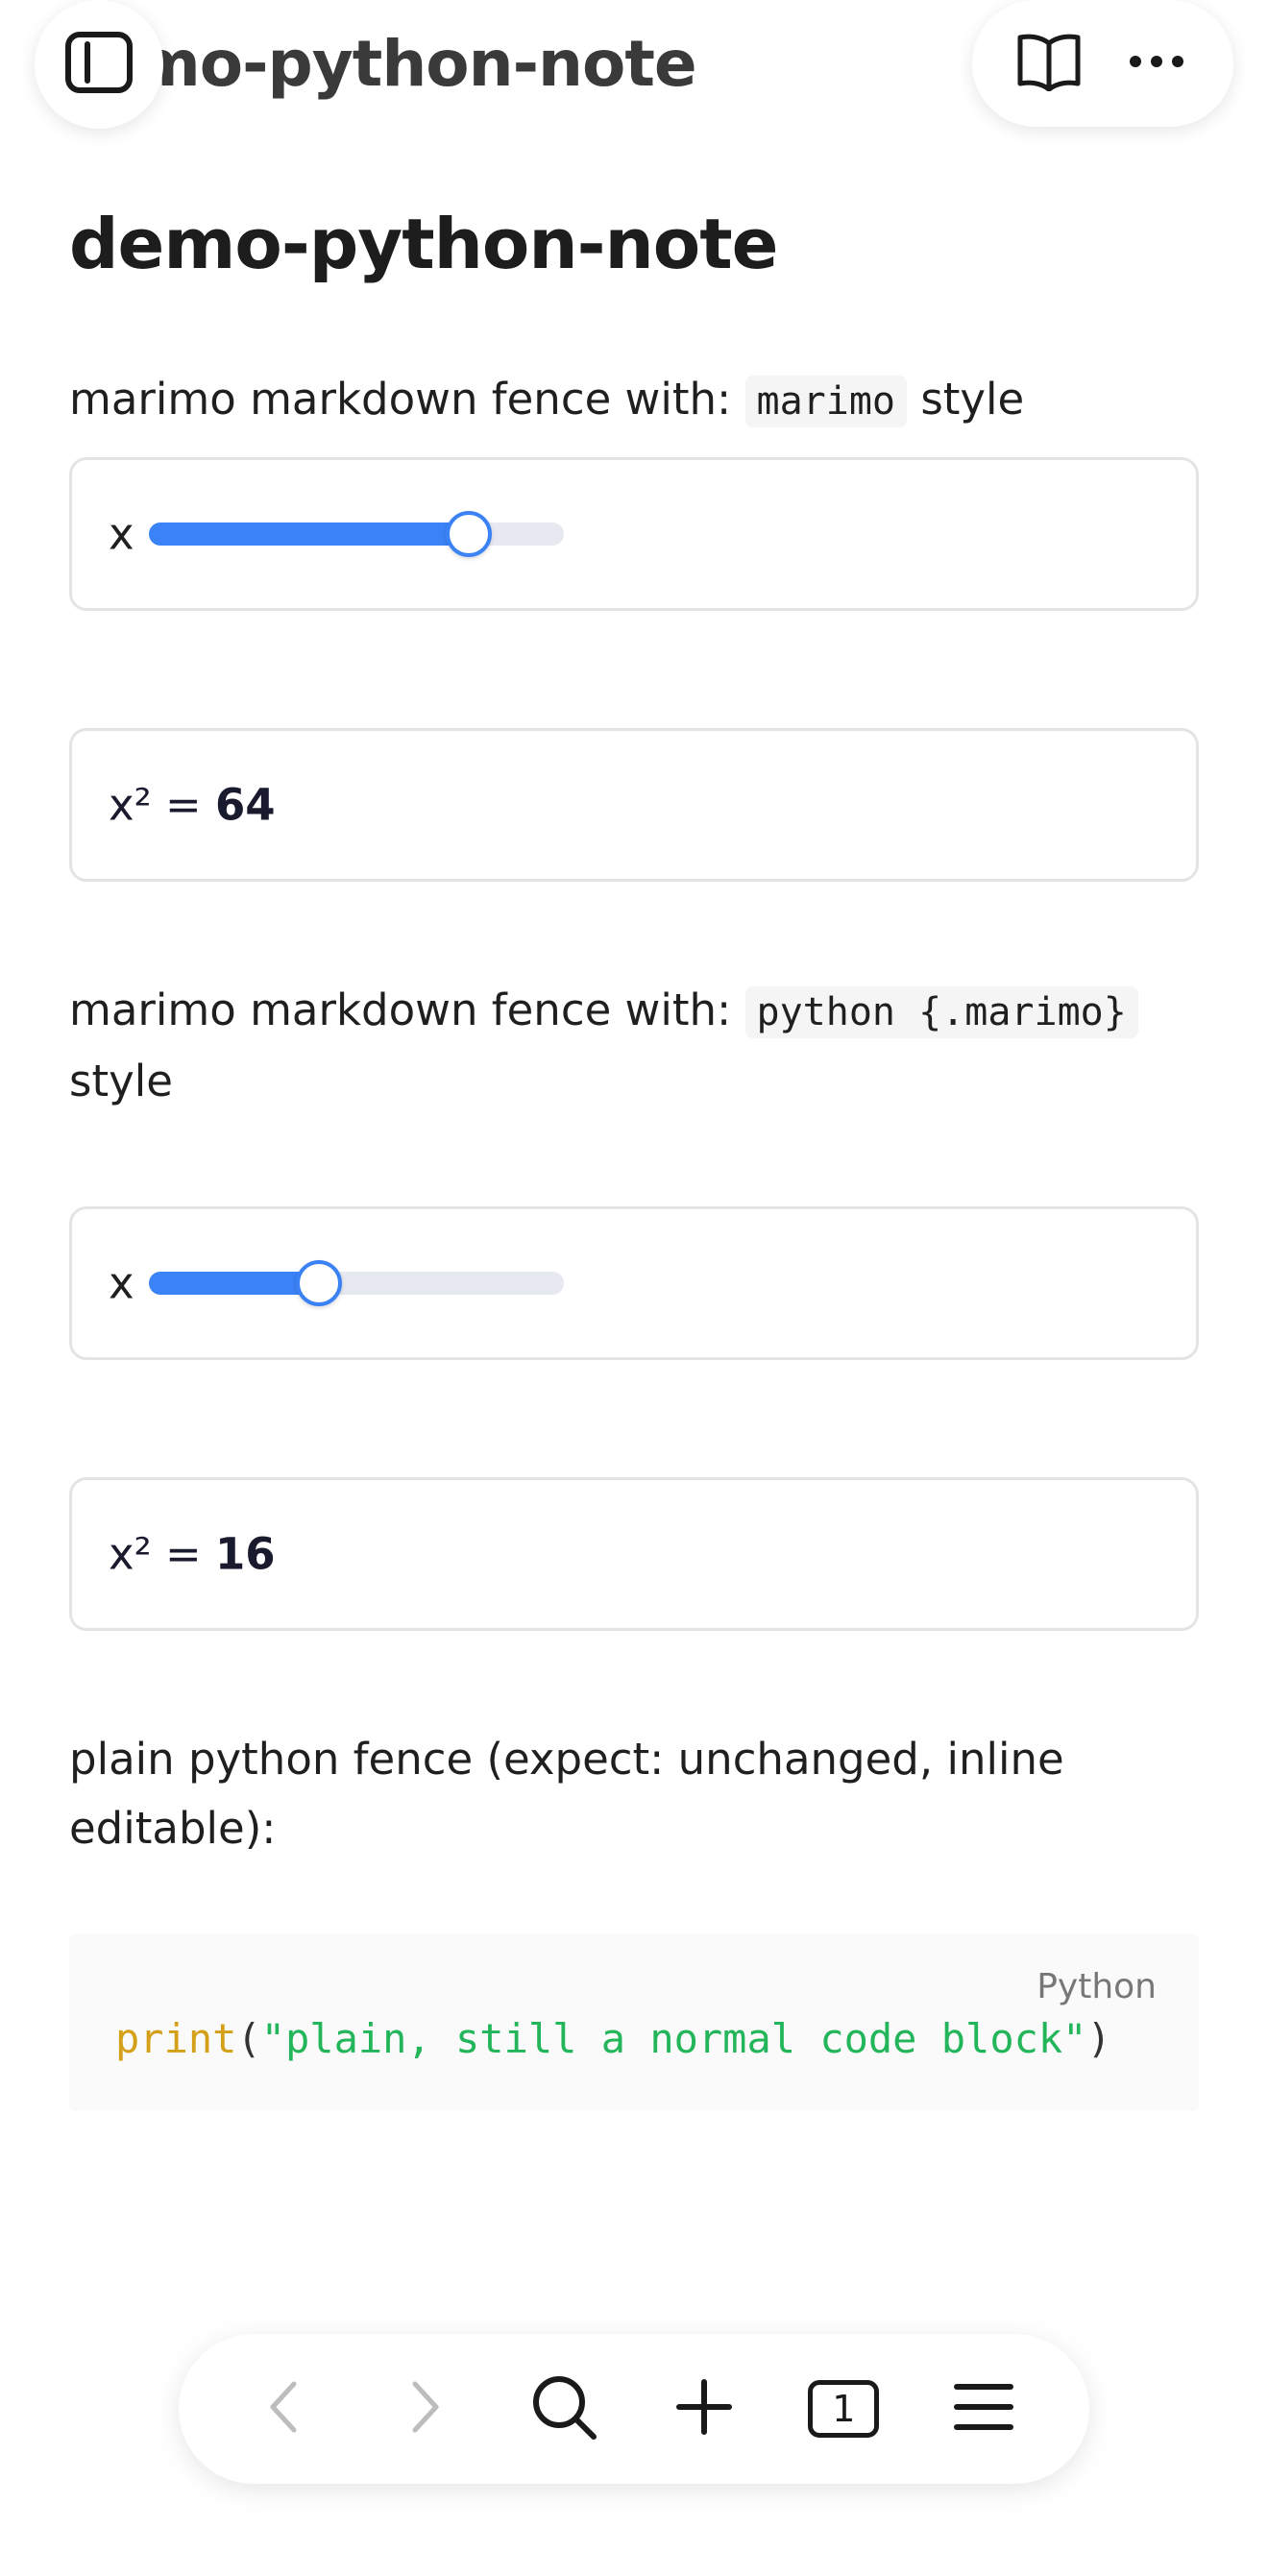 Image resolution: width=1268 pixels, height=2576 pixels. I want to click on menu-button, so click(983, 2409).